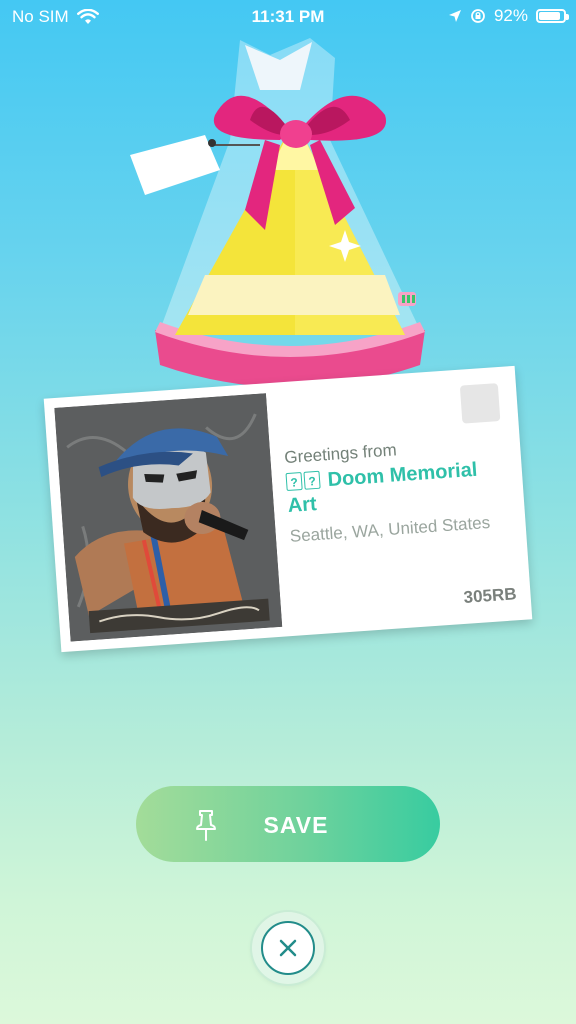  I want to click on orientation-lock-icon, so click(478, 16).